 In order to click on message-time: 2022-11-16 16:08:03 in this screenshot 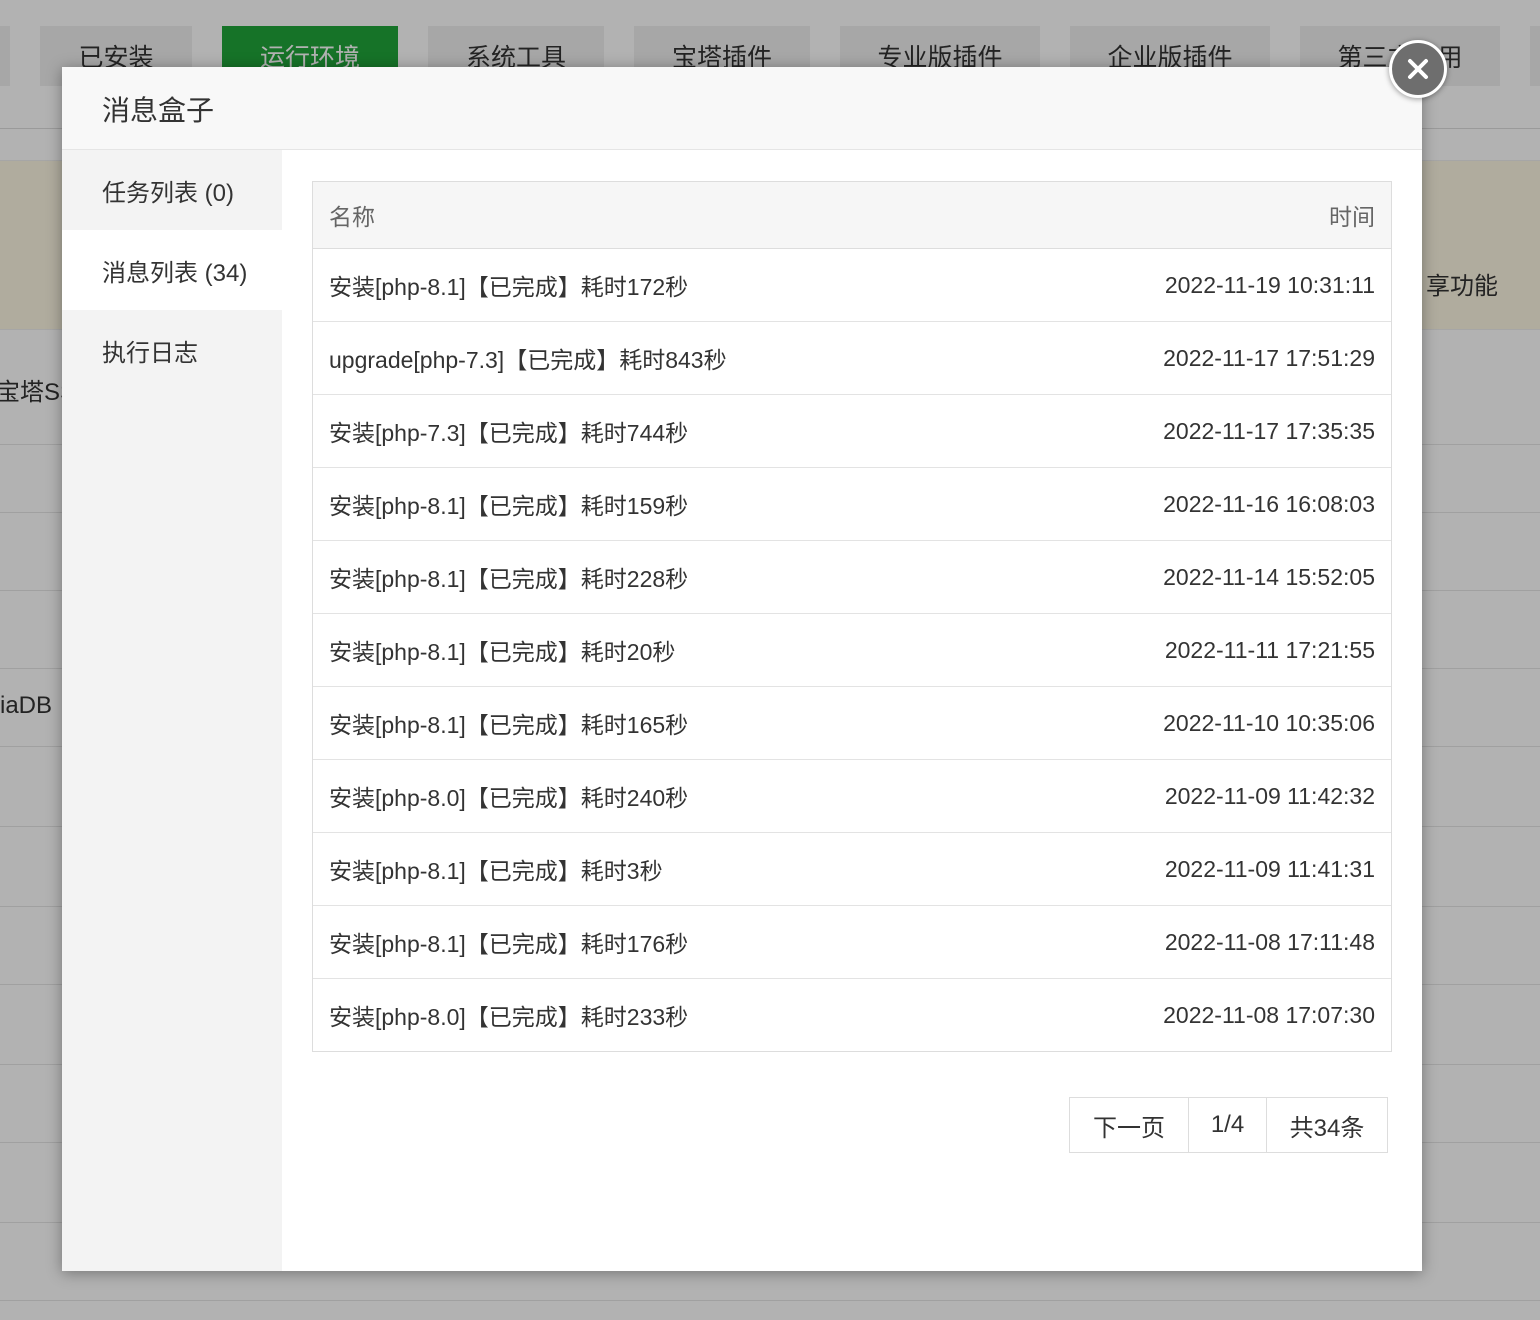, I will do `click(1269, 503)`.